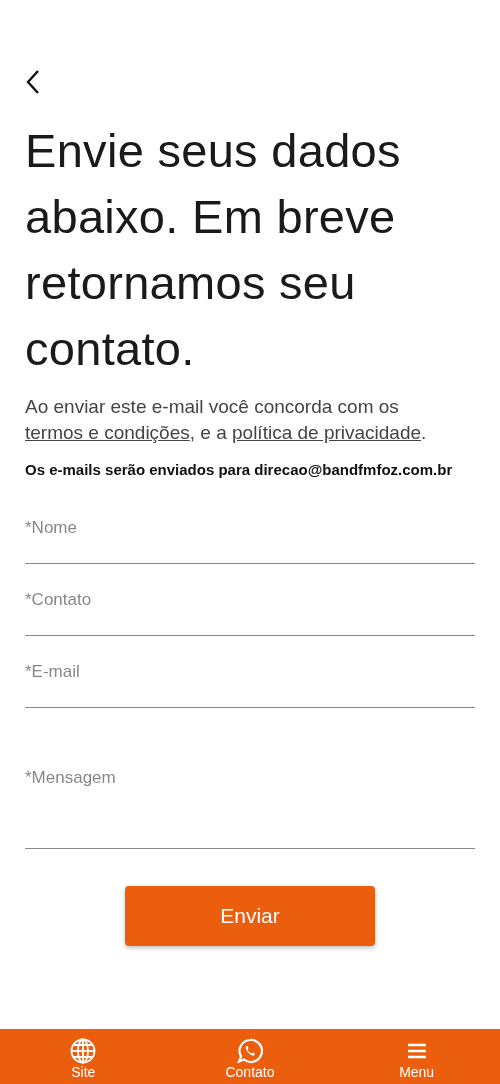 This screenshot has height=1084, width=500. Describe the element at coordinates (250, 600) in the screenshot. I see `input-field: *Contato` at that location.